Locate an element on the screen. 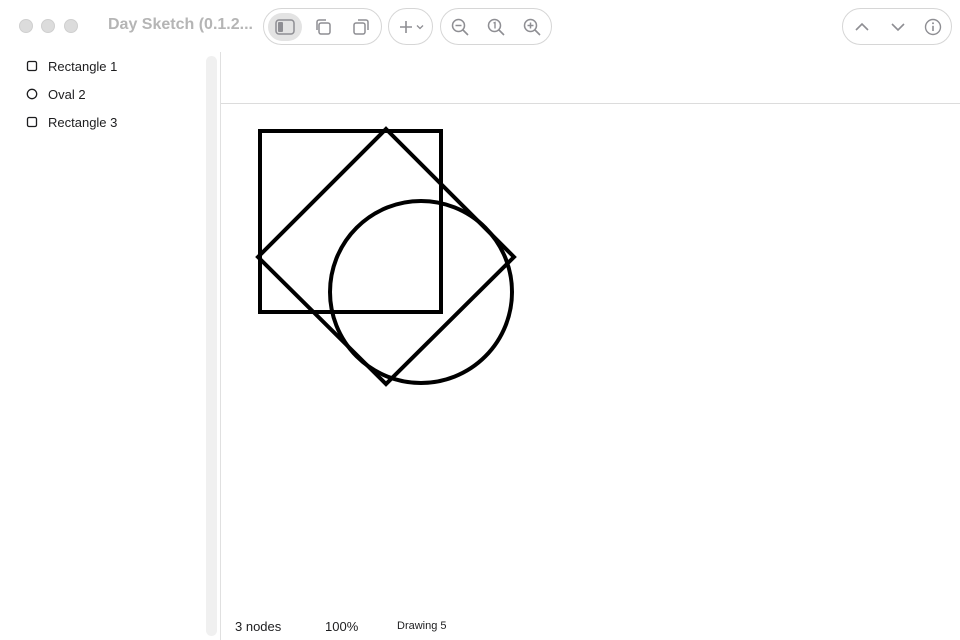 Image resolution: width=960 pixels, height=640 pixels. toggle-sidebar-button is located at coordinates (285, 27).